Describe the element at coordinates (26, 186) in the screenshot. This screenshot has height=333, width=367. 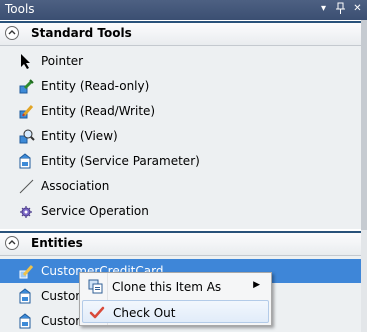
I see `association-icon` at that location.